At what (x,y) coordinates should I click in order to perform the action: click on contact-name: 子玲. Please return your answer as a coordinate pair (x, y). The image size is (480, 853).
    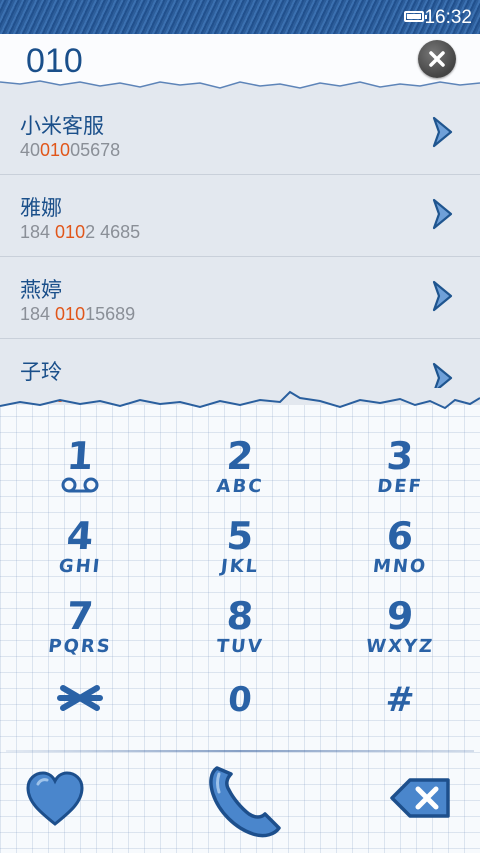
    Looking at the image, I should click on (41, 372).